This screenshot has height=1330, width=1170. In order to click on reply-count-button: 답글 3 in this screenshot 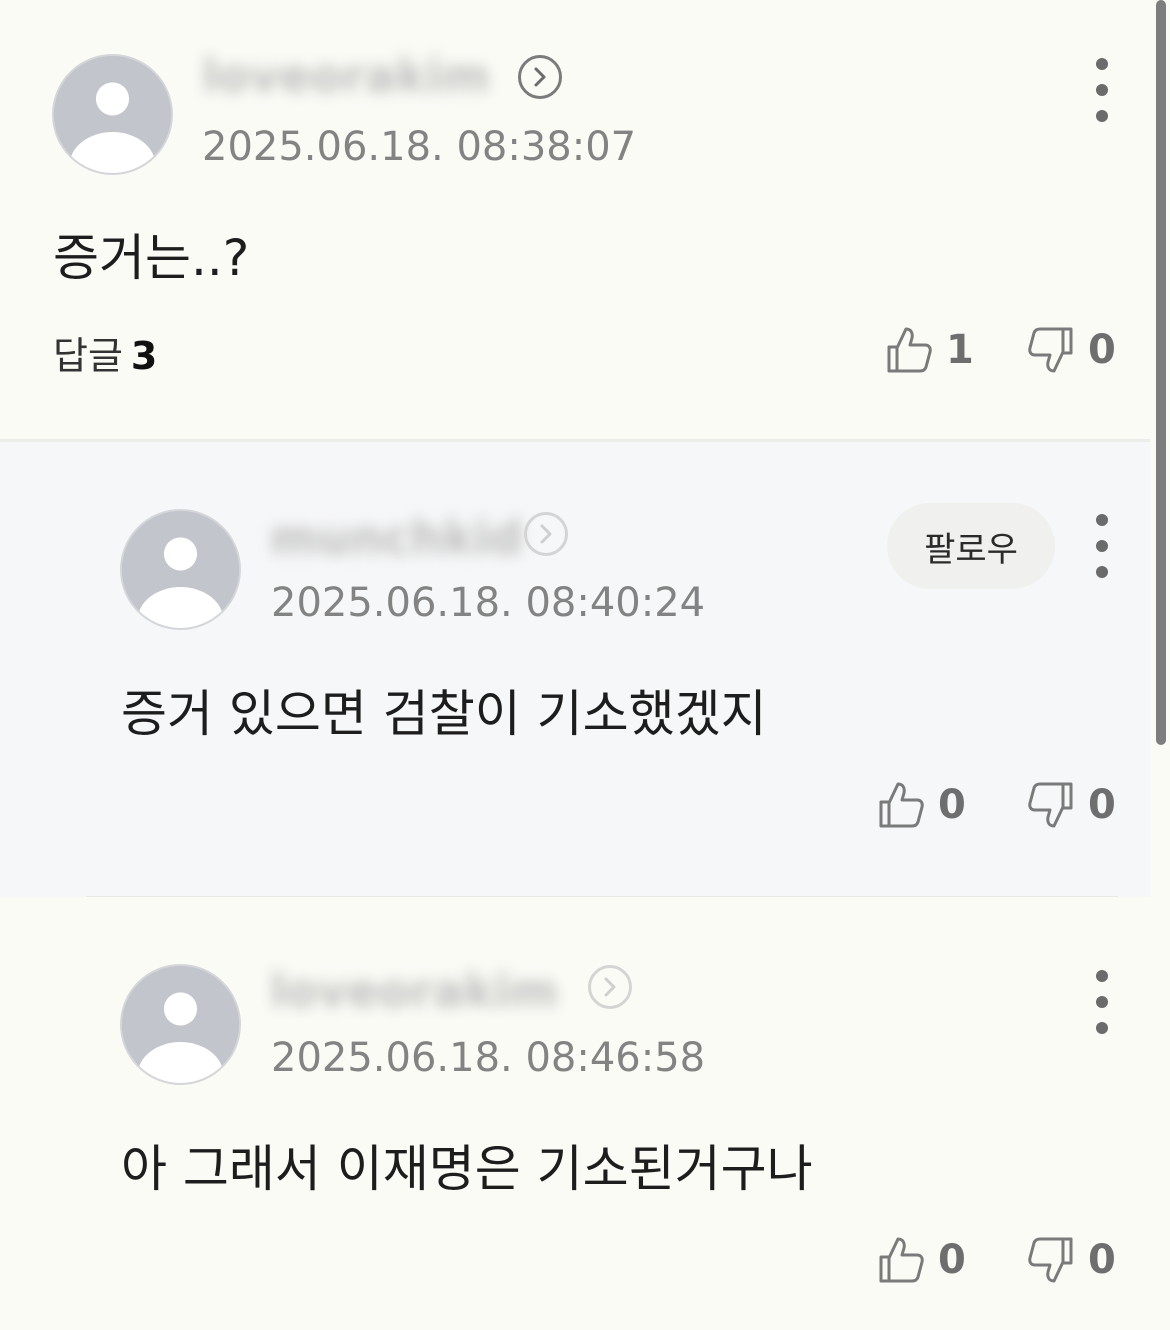, I will do `click(105, 352)`.